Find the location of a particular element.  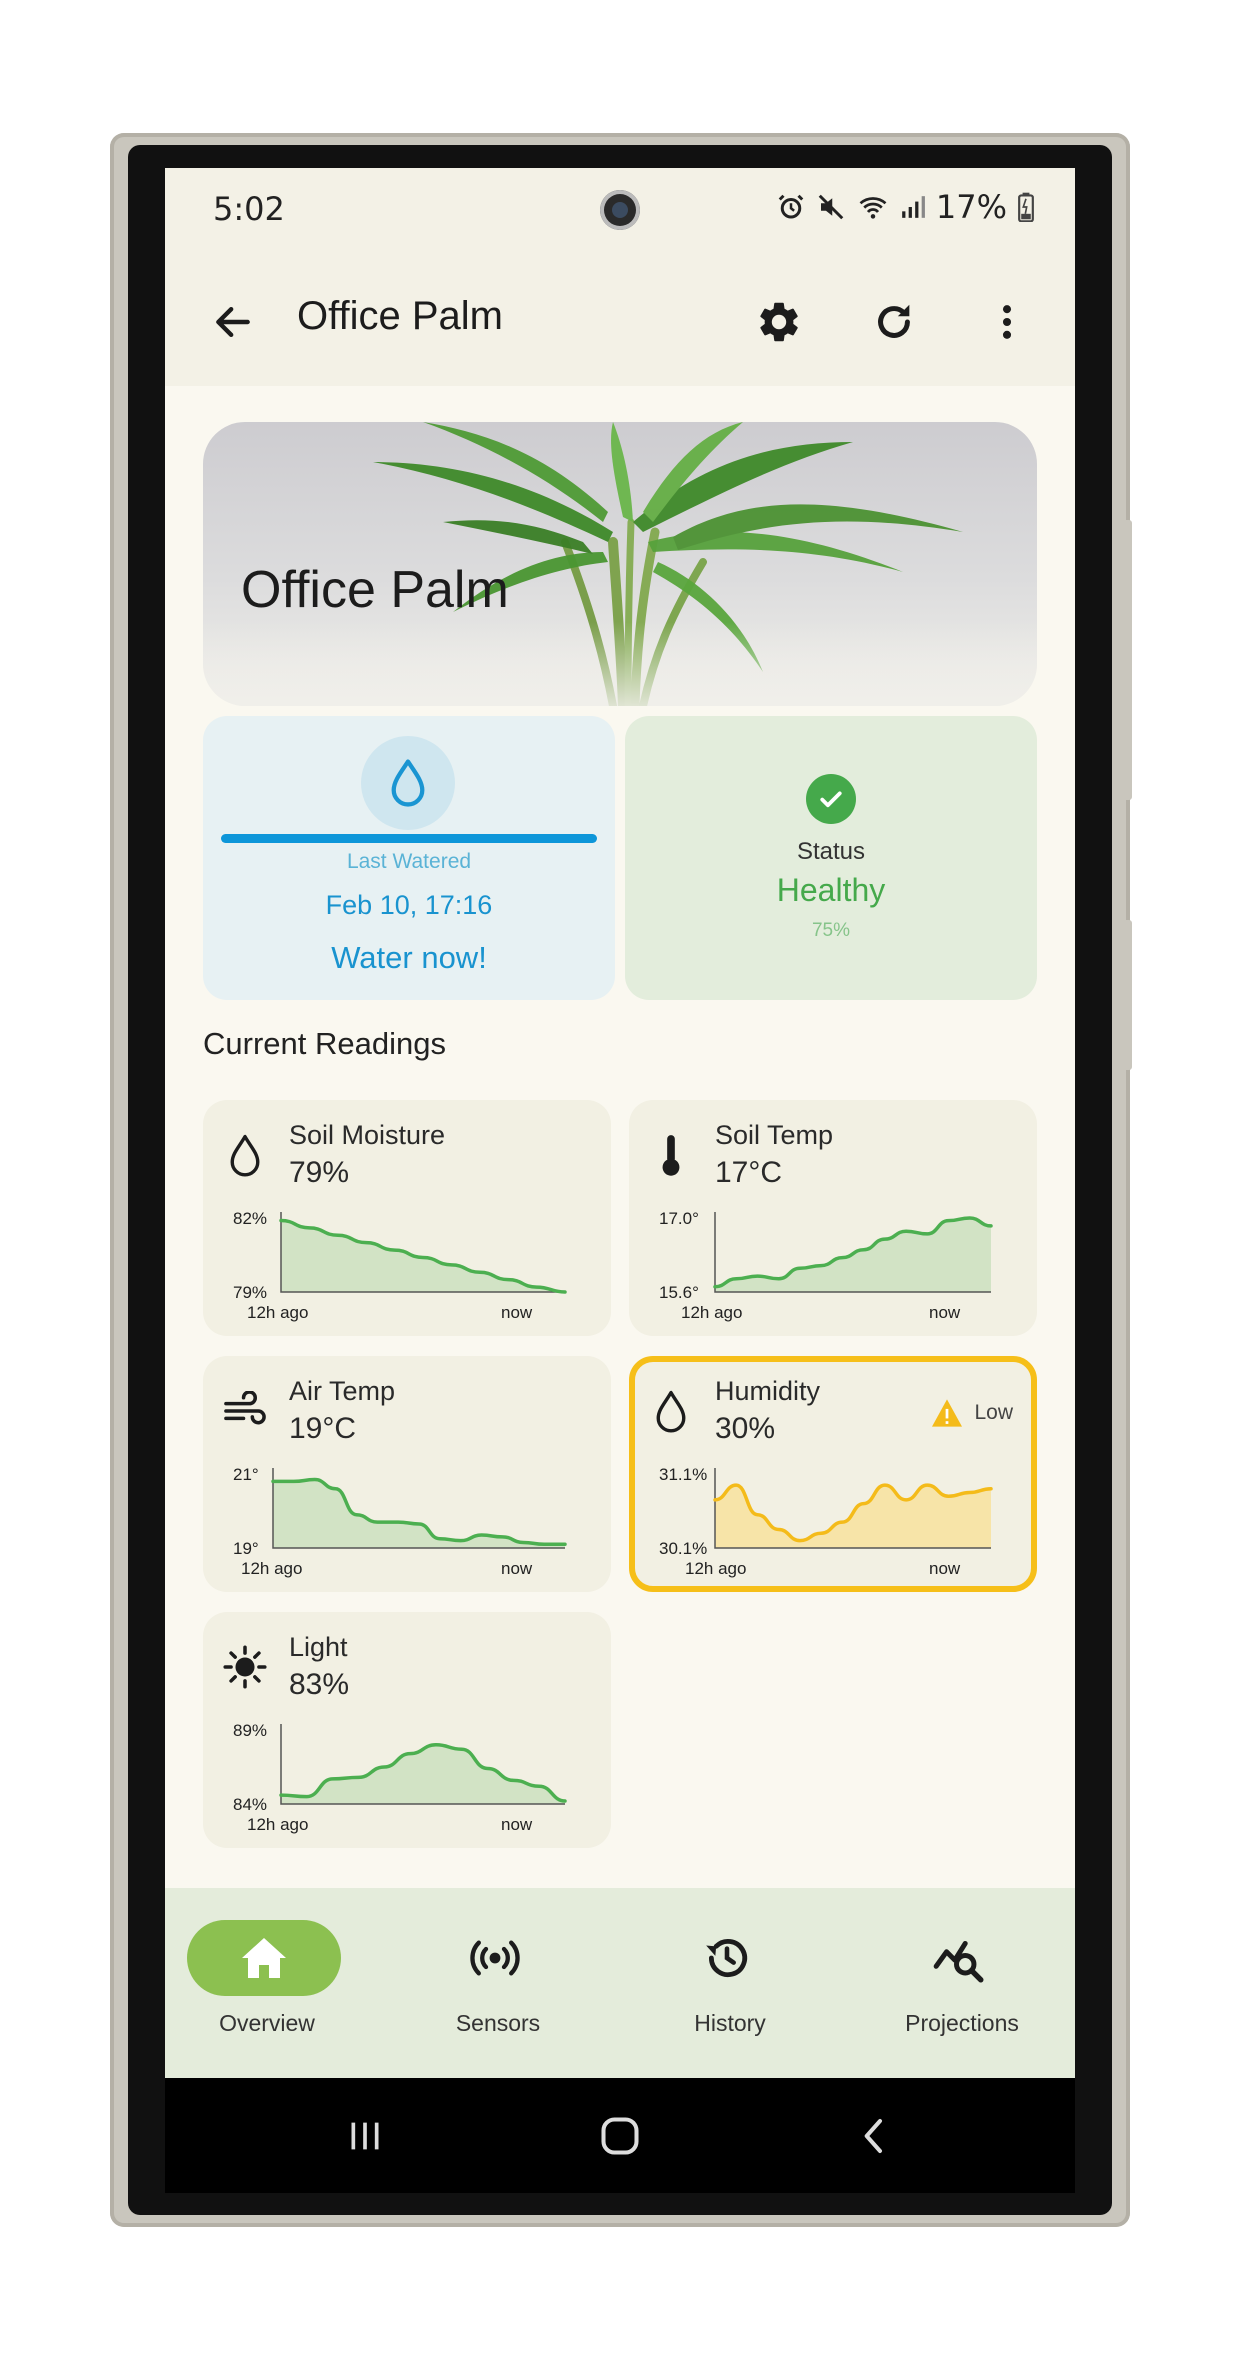

plant-name: Office Palm is located at coordinates (375, 590).